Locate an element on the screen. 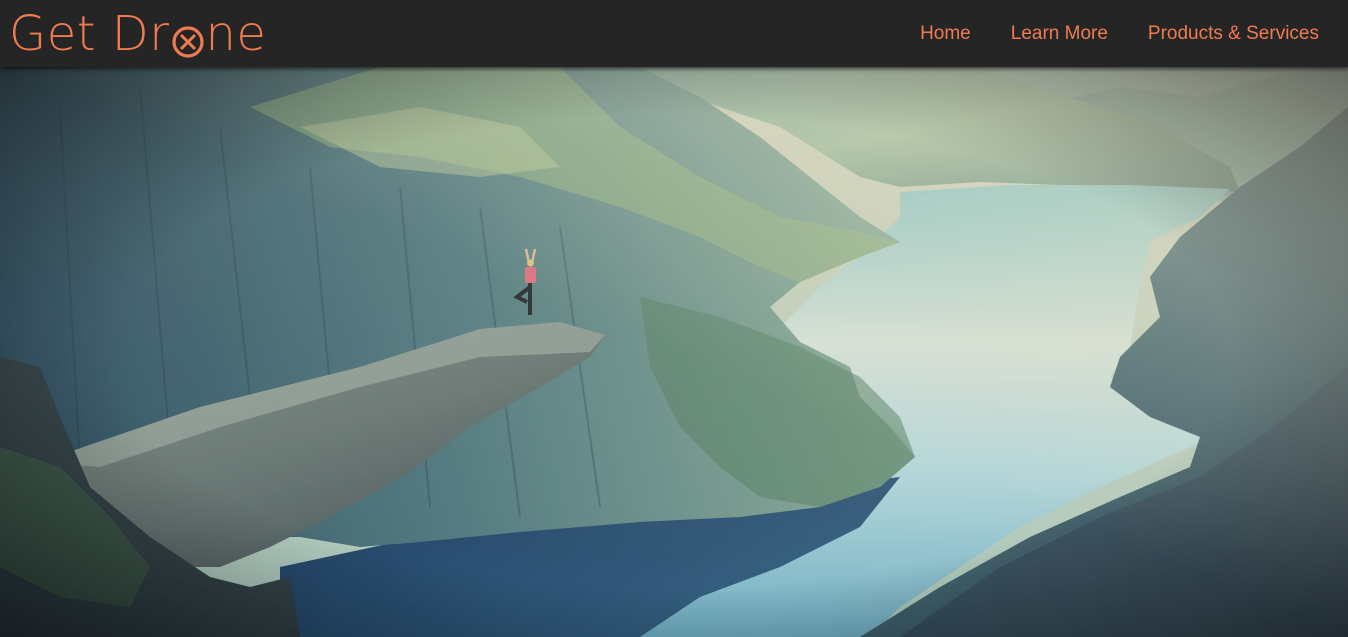 This screenshot has height=637, width=1348. brand-text-start: Get Dr is located at coordinates (89, 34).